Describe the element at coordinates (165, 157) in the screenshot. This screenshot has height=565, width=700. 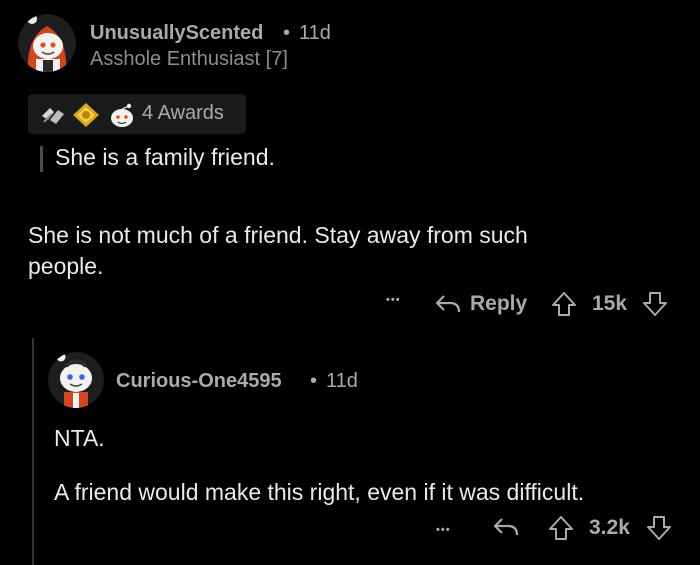
I see `quote-text: She is a family friend.` at that location.